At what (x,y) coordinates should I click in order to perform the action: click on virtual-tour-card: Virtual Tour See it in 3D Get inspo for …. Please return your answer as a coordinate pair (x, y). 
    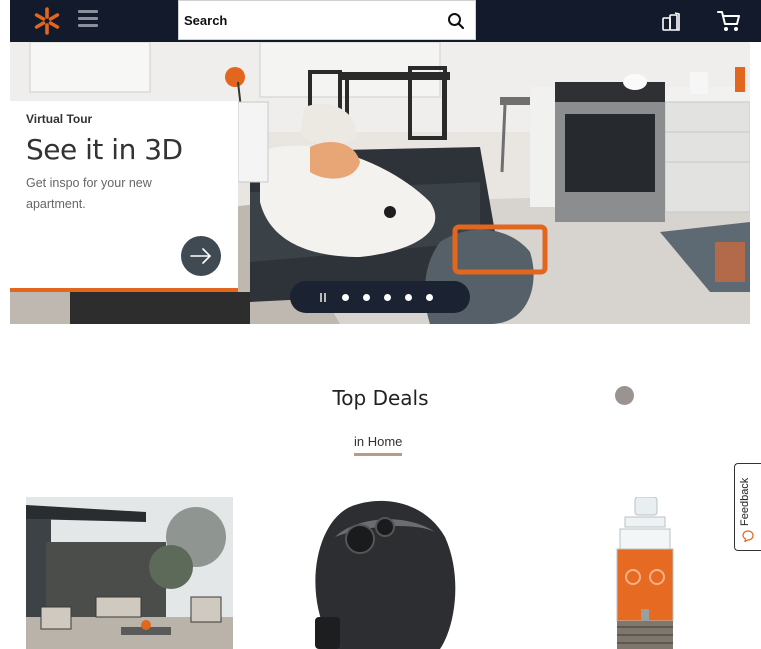
    Looking at the image, I should click on (124, 196).